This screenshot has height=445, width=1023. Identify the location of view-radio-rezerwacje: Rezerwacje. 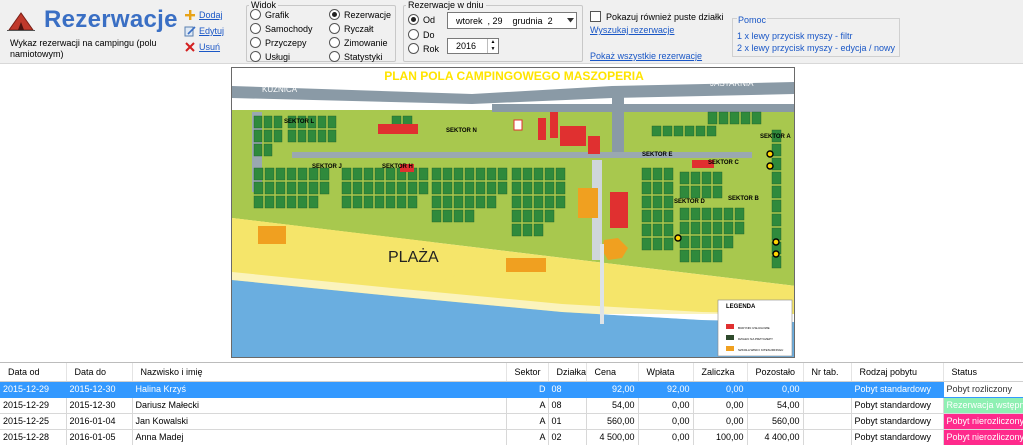
(360, 14).